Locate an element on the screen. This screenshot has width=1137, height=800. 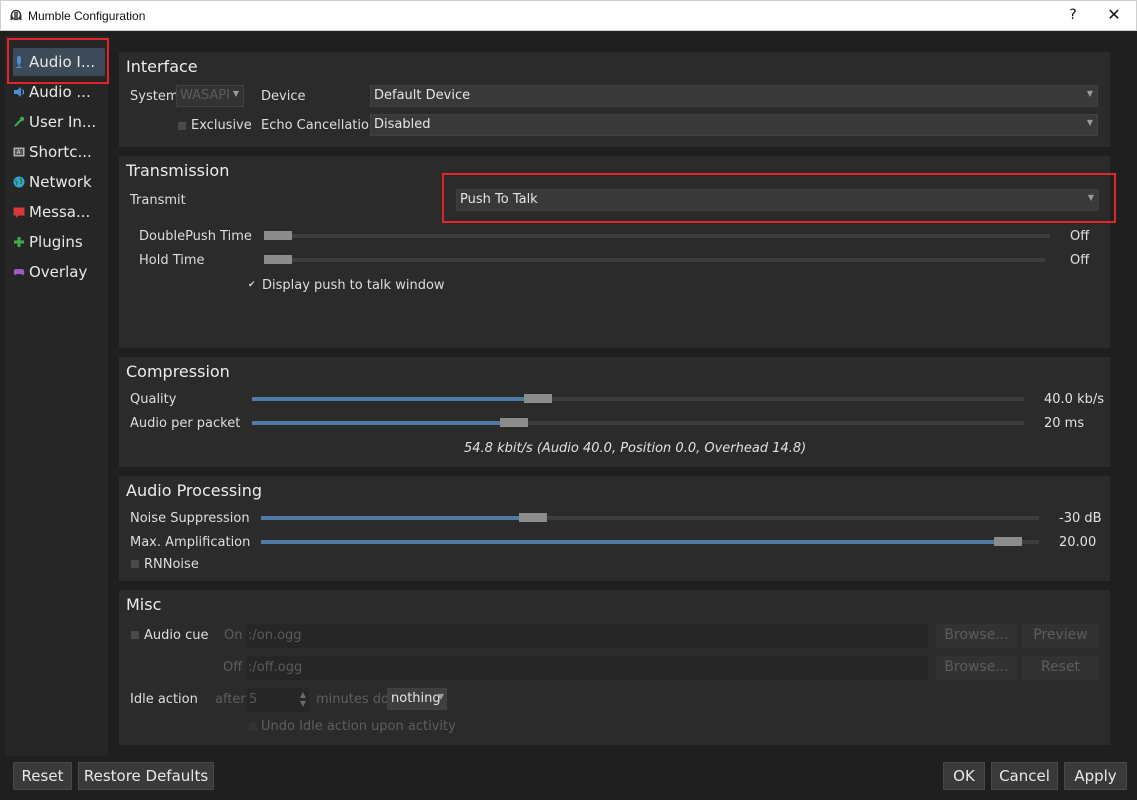
sidebar-item-label: Plugins is located at coordinates (56, 242).